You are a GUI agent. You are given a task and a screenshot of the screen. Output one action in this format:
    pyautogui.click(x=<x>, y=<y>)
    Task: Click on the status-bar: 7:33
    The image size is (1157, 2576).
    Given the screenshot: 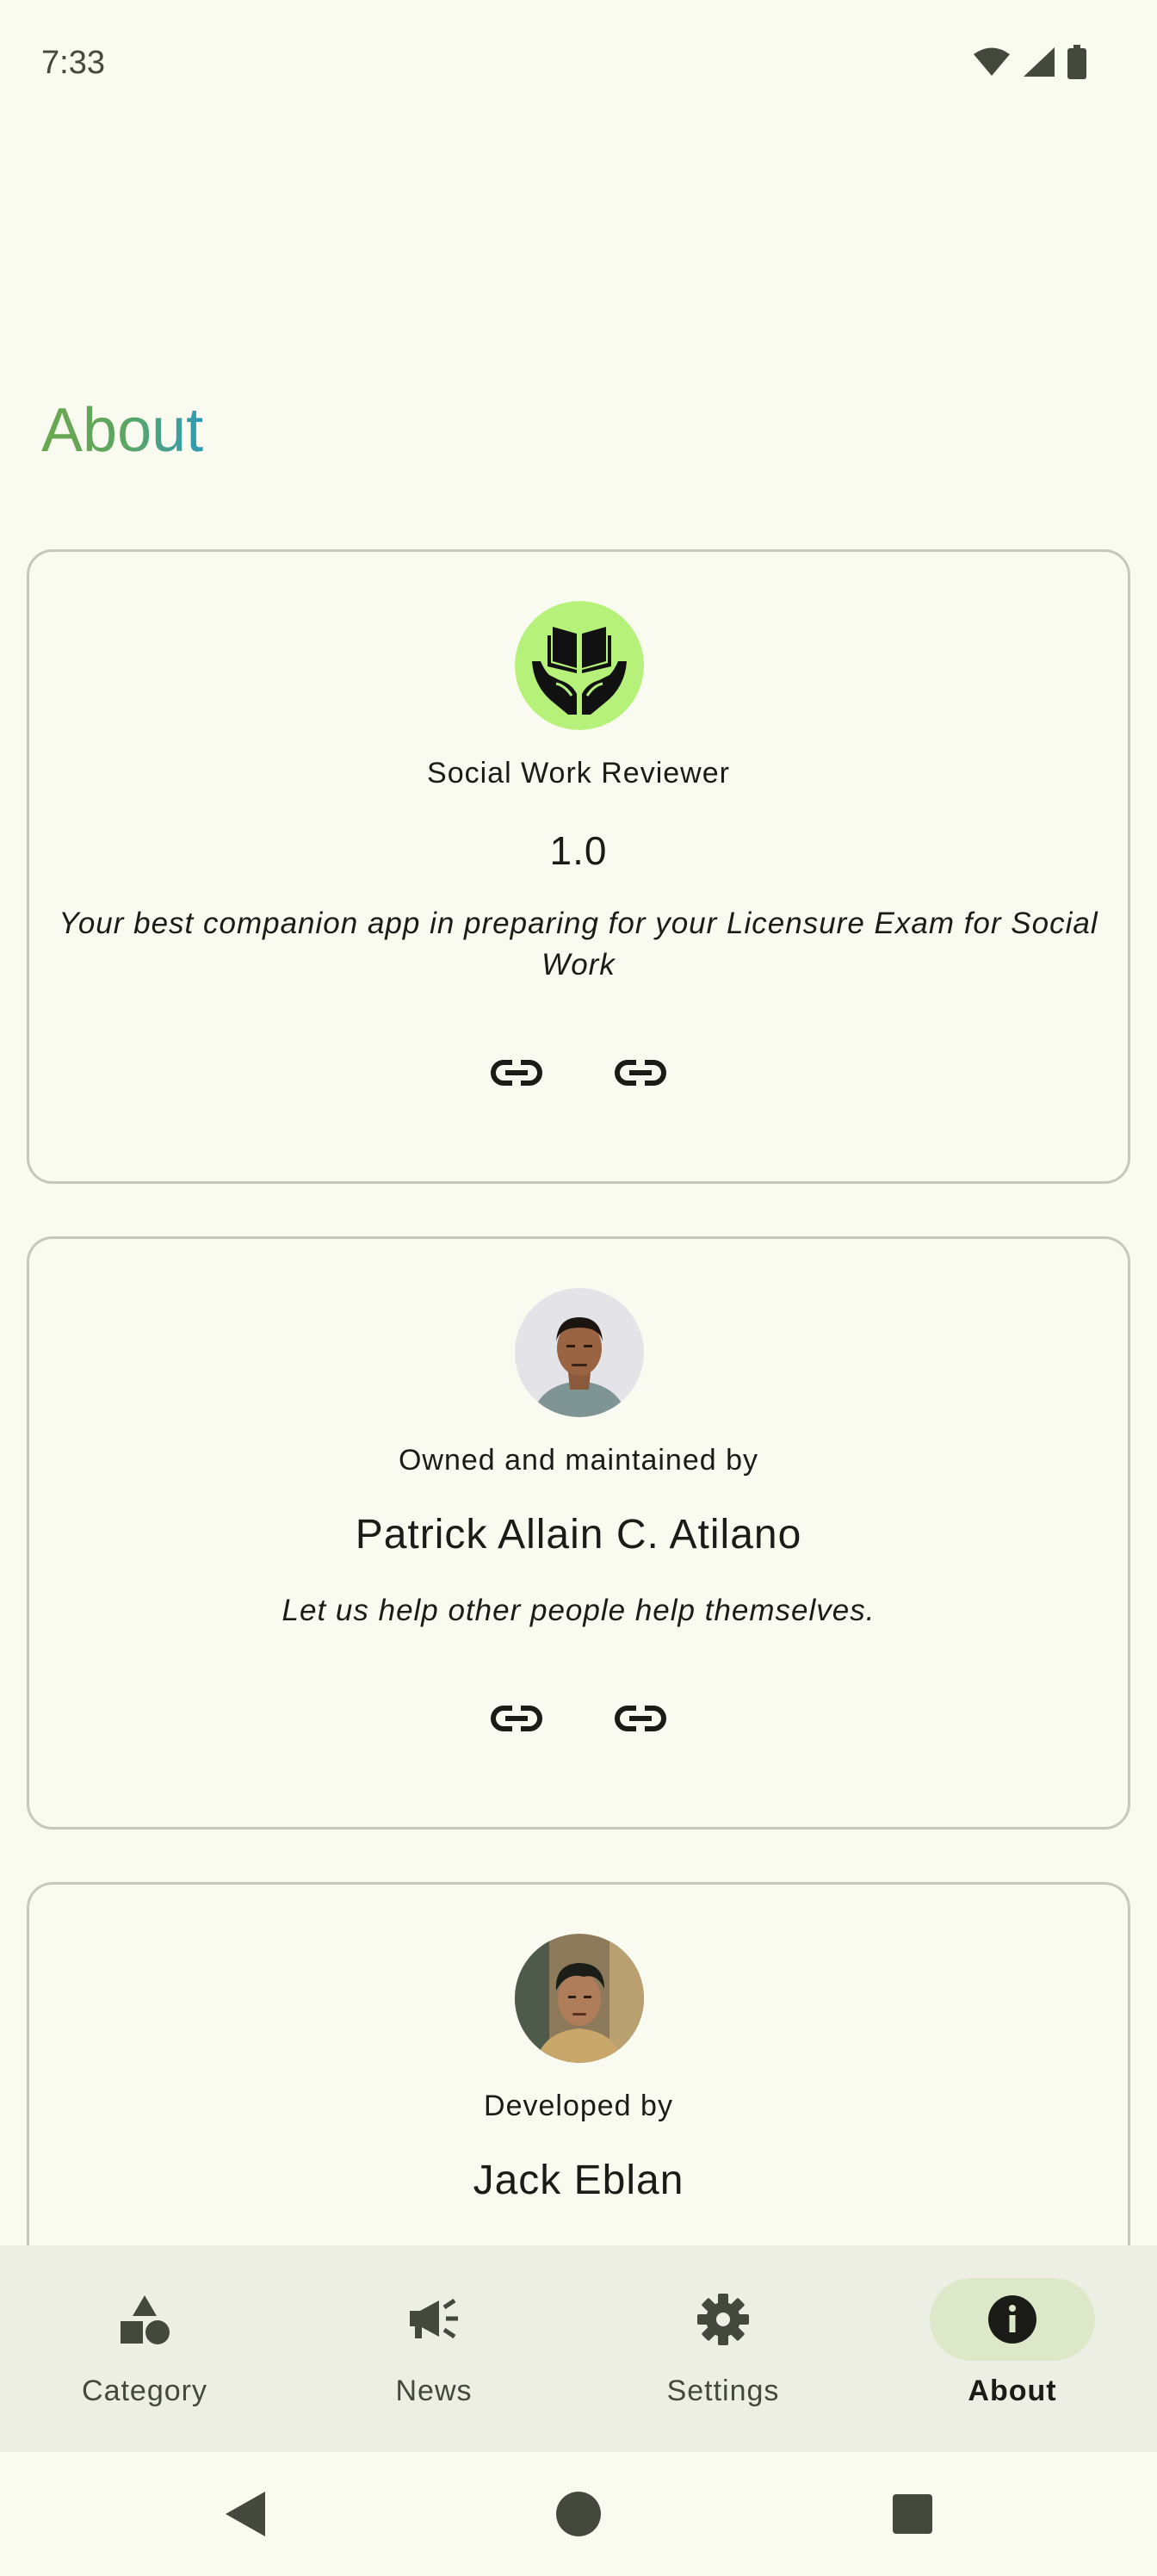 What is the action you would take?
    pyautogui.click(x=579, y=64)
    